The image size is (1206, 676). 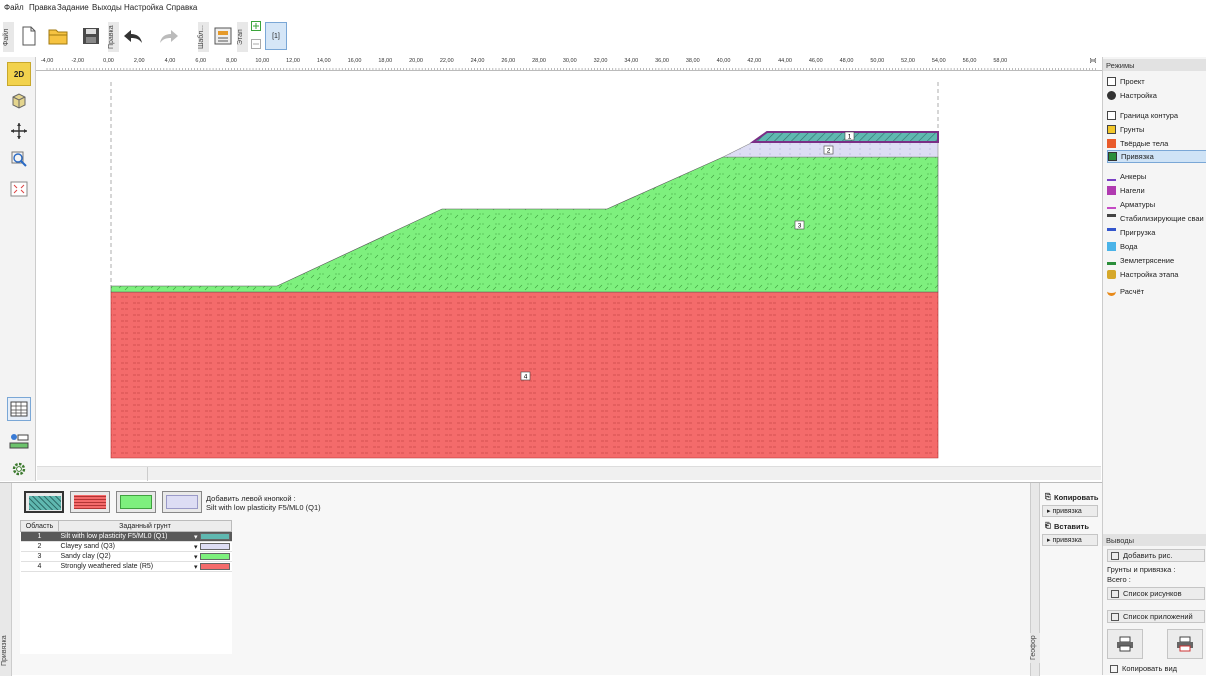 I want to click on menu-edit: Правка, so click(x=42, y=7).